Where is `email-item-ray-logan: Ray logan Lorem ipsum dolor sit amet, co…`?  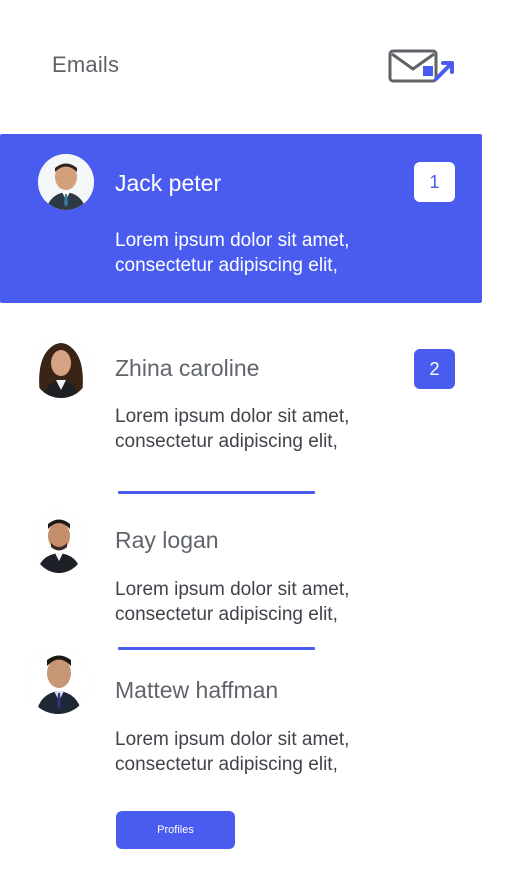 email-item-ray-logan: Ray logan Lorem ipsum dolor sit amet, co… is located at coordinates (241, 572).